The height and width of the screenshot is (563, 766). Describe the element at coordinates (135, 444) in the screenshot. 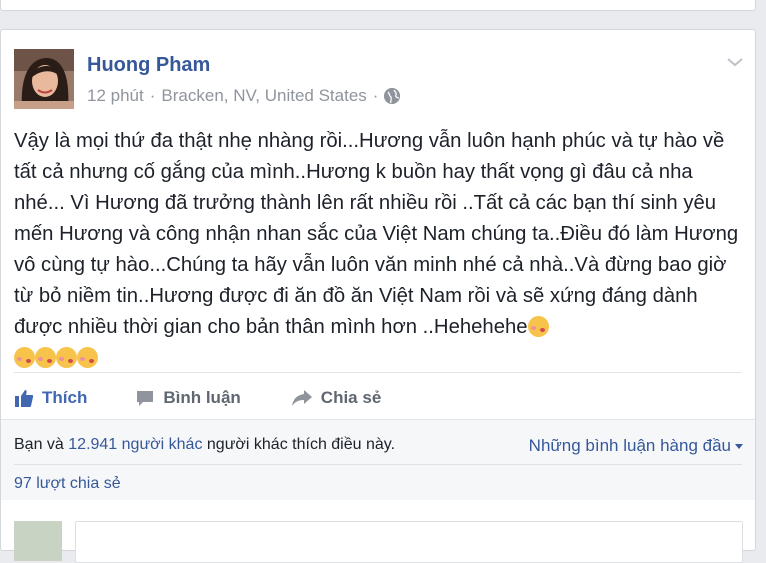

I see `likes-people-link: 12.941 người khác` at that location.